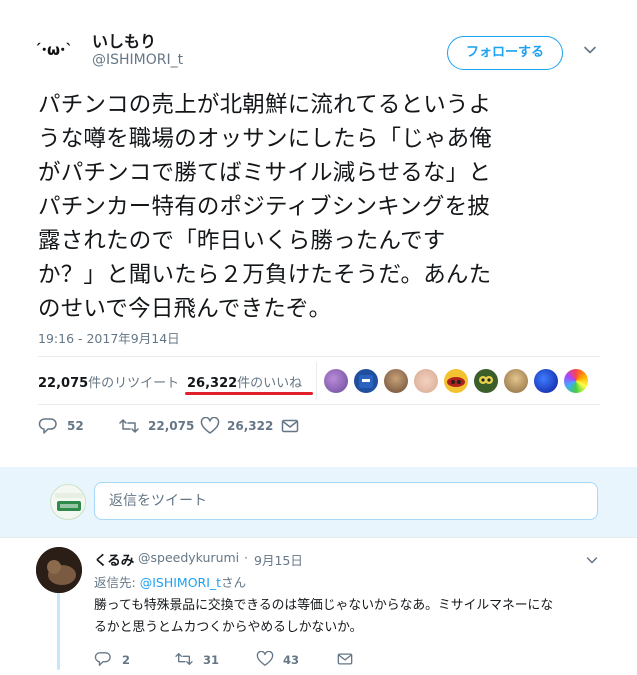  Describe the element at coordinates (137, 60) in the screenshot. I see `author-handle: @ISHIMORI_t` at that location.